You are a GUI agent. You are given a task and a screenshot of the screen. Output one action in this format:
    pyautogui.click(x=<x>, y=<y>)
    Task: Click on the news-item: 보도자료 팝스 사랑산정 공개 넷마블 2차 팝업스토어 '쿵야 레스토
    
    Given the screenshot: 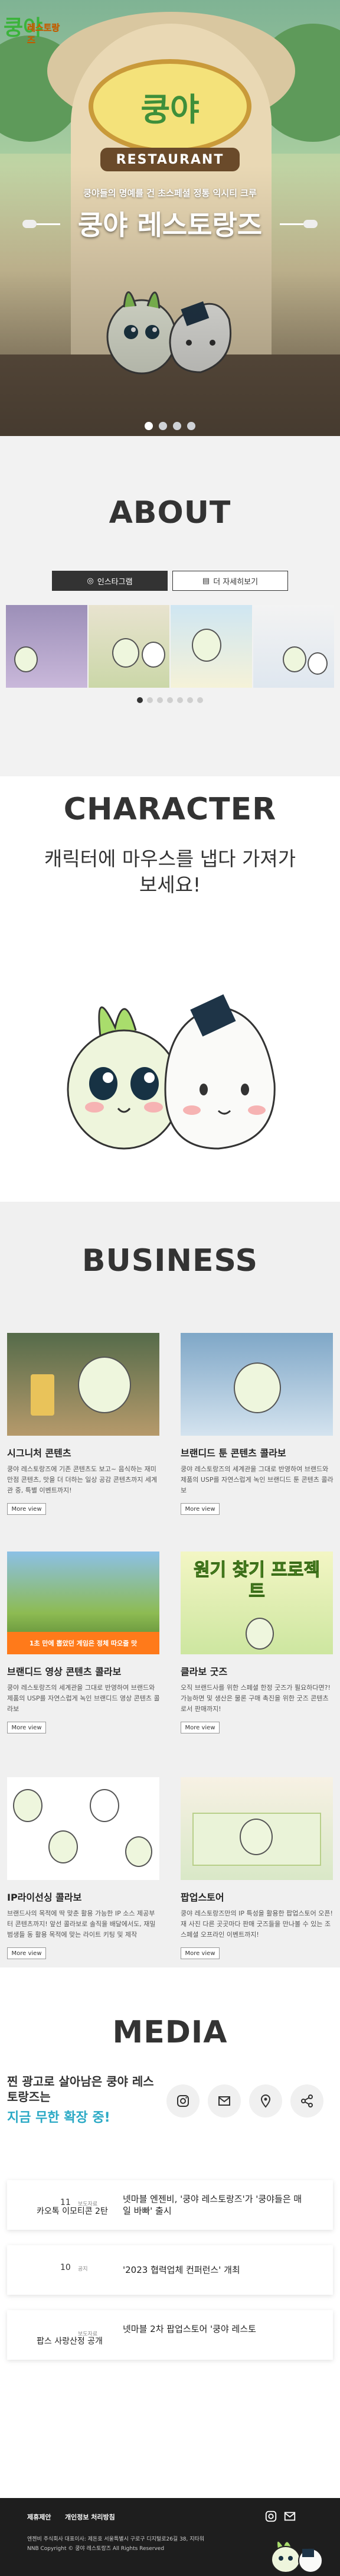 What is the action you would take?
    pyautogui.click(x=170, y=2335)
    